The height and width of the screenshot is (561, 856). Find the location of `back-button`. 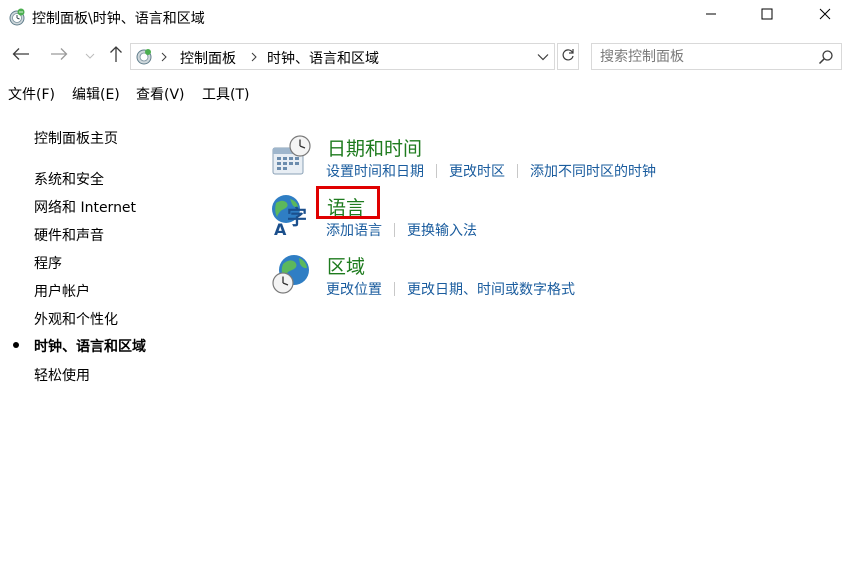

back-button is located at coordinates (21, 56).